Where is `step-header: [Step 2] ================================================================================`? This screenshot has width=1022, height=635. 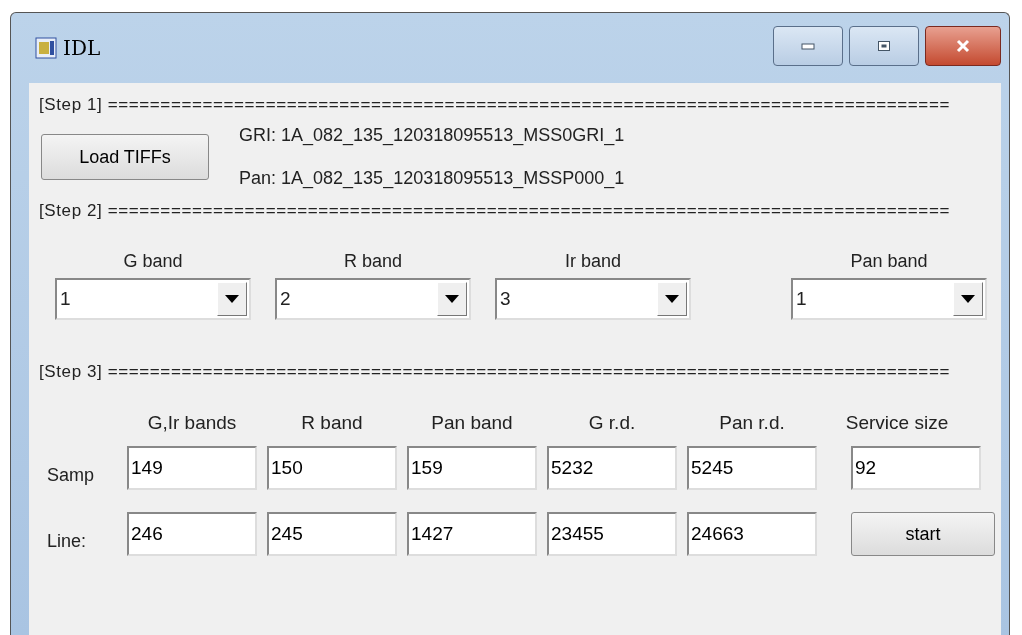 step-header: [Step 2] ================================================================================ is located at coordinates (495, 211).